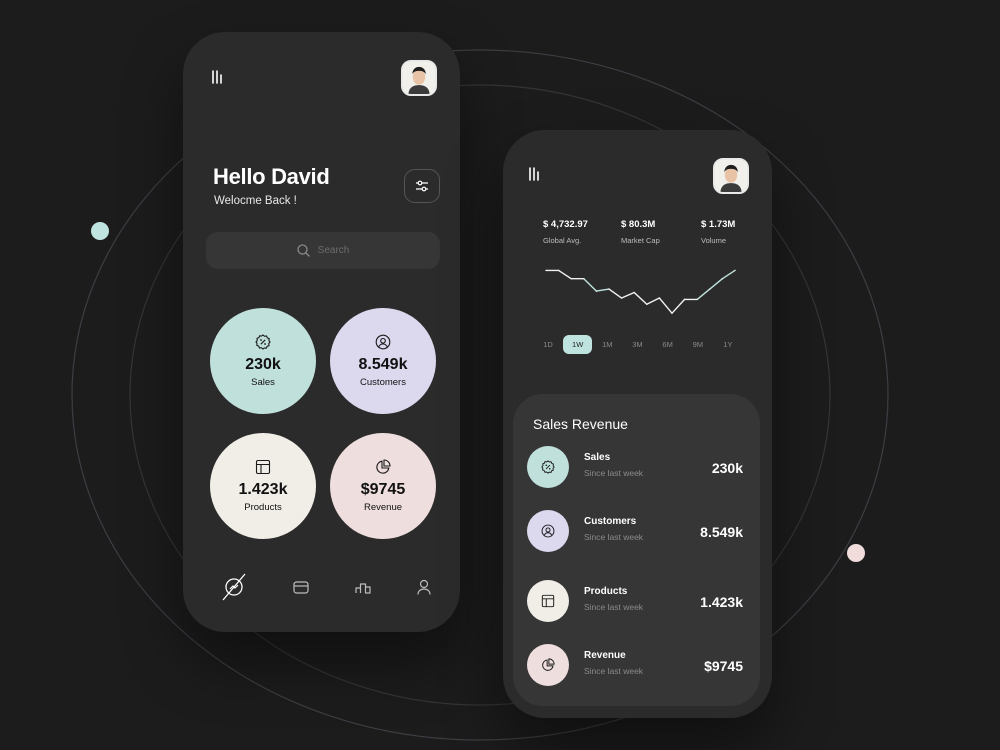  Describe the element at coordinates (100, 231) in the screenshot. I see `orbit-dot-teal` at that location.